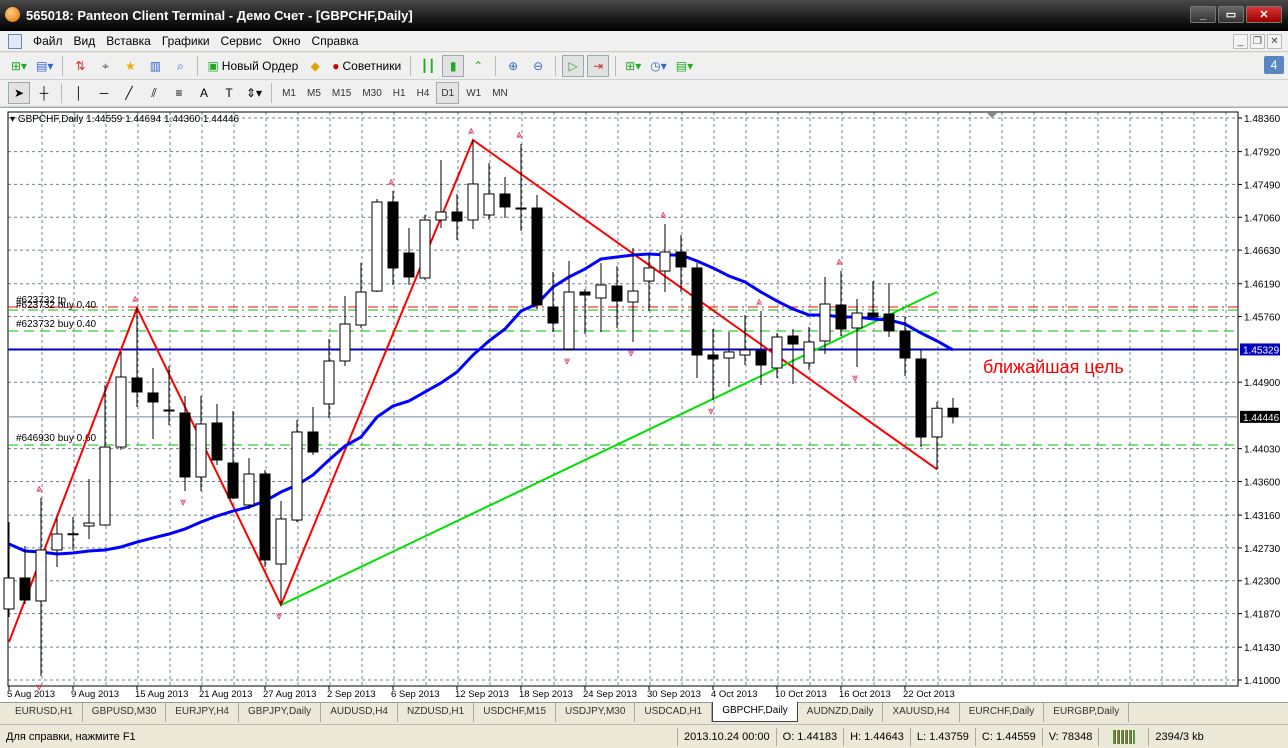  Describe the element at coordinates (596, 712) in the screenshot. I see `chart-tab: USDJPY,M30` at that location.